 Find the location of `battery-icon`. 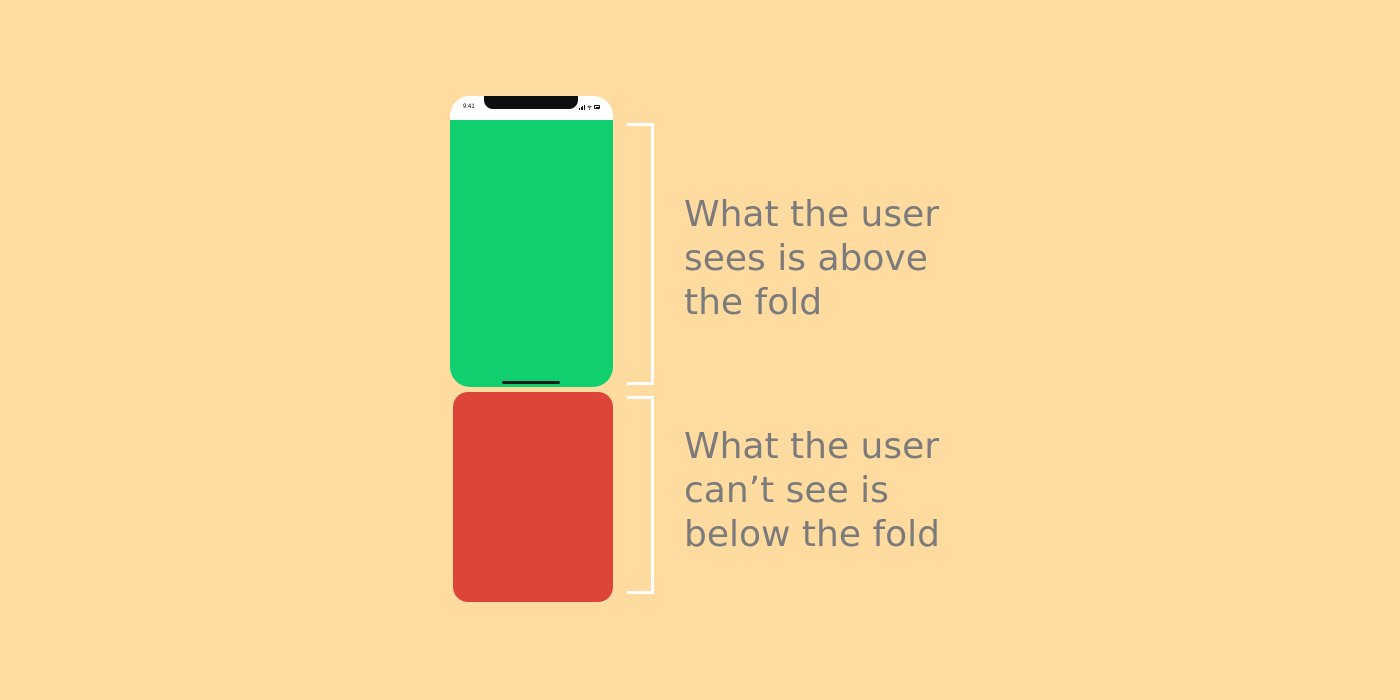

battery-icon is located at coordinates (597, 107).